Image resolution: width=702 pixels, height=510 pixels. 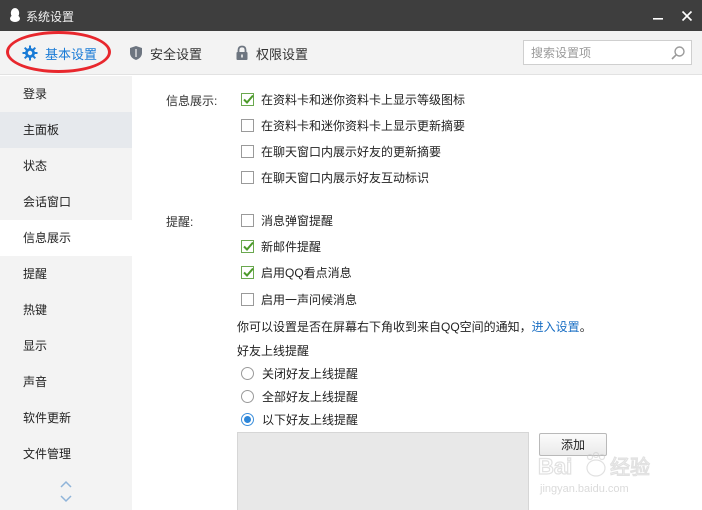 I want to click on settings-search-box, so click(x=607, y=52).